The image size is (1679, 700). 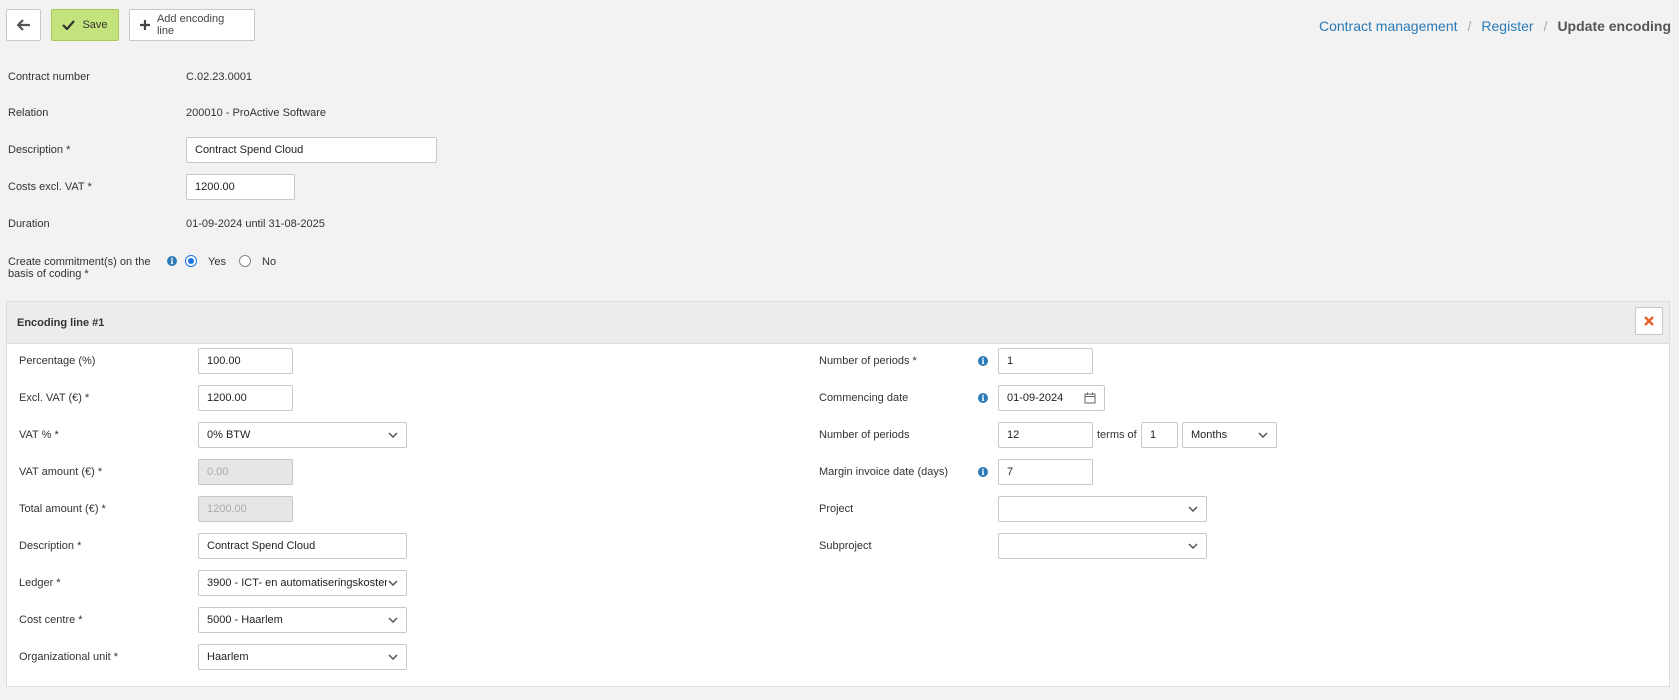 What do you see at coordinates (864, 398) in the screenshot?
I see `commencing-date-label: Commencing date` at bounding box center [864, 398].